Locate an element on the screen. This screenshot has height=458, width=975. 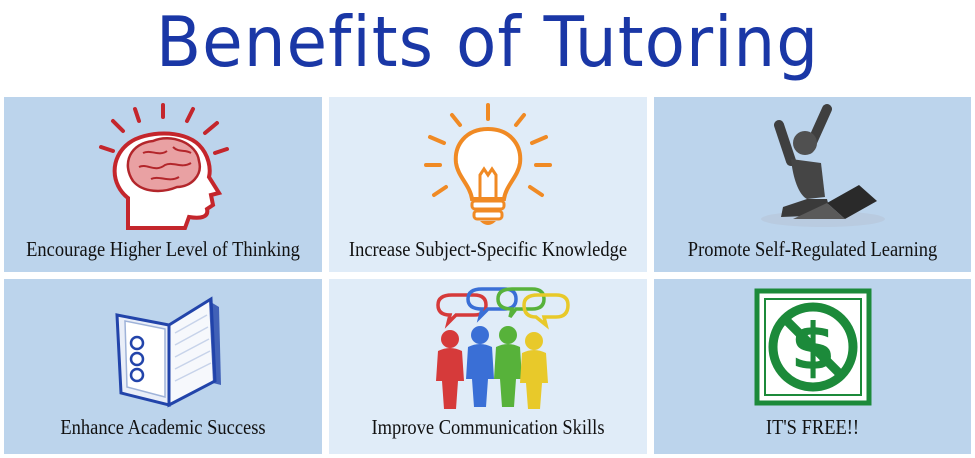
lightbulb-icon is located at coordinates (488, 164).